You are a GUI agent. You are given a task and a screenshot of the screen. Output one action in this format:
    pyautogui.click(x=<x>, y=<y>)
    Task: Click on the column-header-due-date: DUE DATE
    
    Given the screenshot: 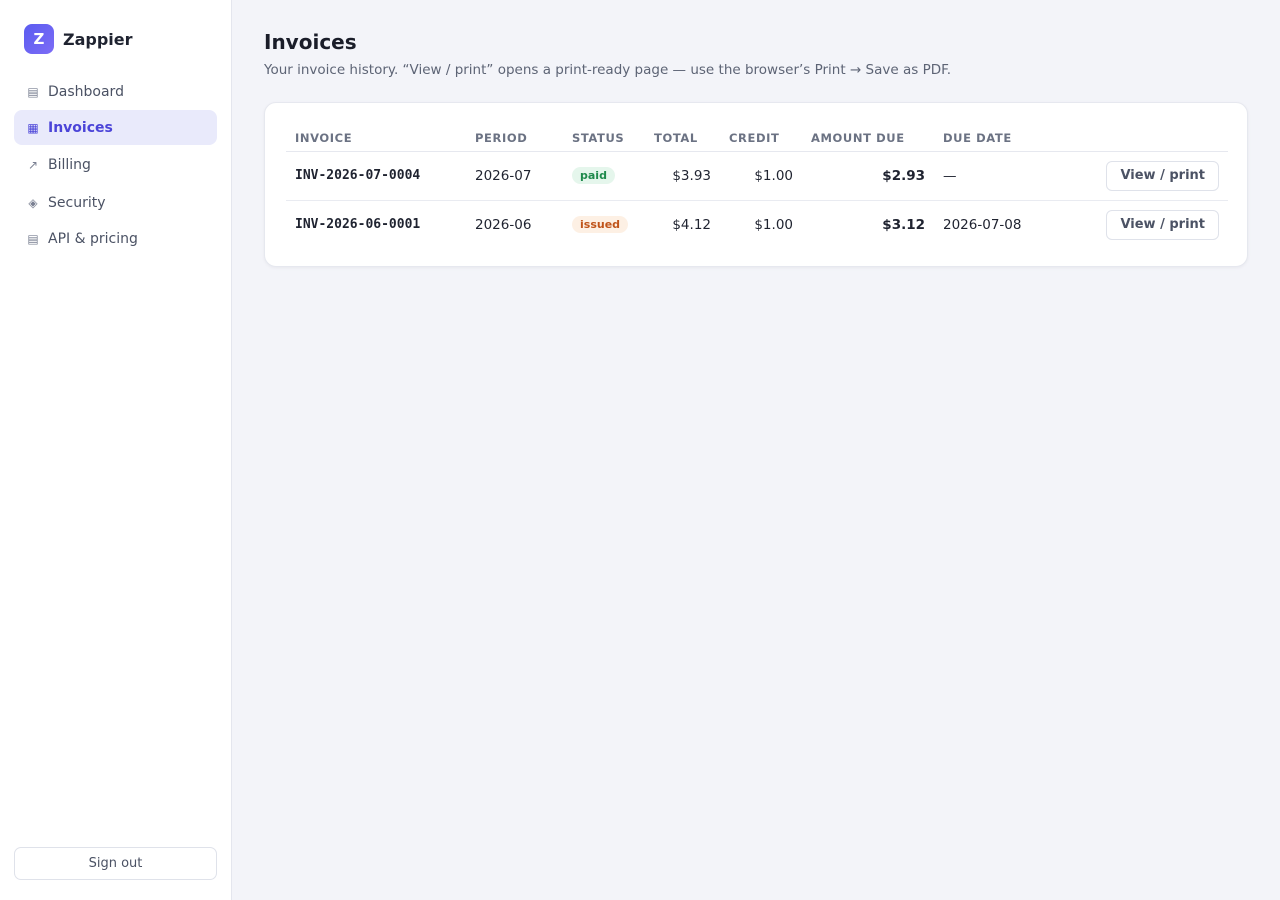 What is the action you would take?
    pyautogui.click(x=1009, y=138)
    